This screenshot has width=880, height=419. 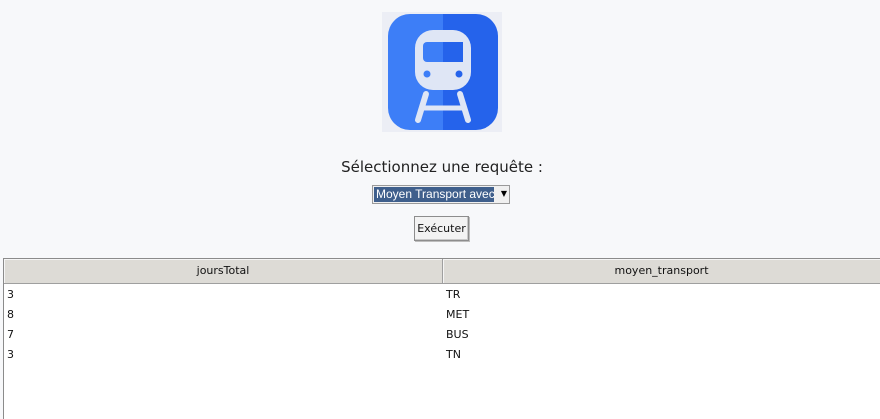 I want to click on table-row: 7 BUS, so click(x=442, y=335).